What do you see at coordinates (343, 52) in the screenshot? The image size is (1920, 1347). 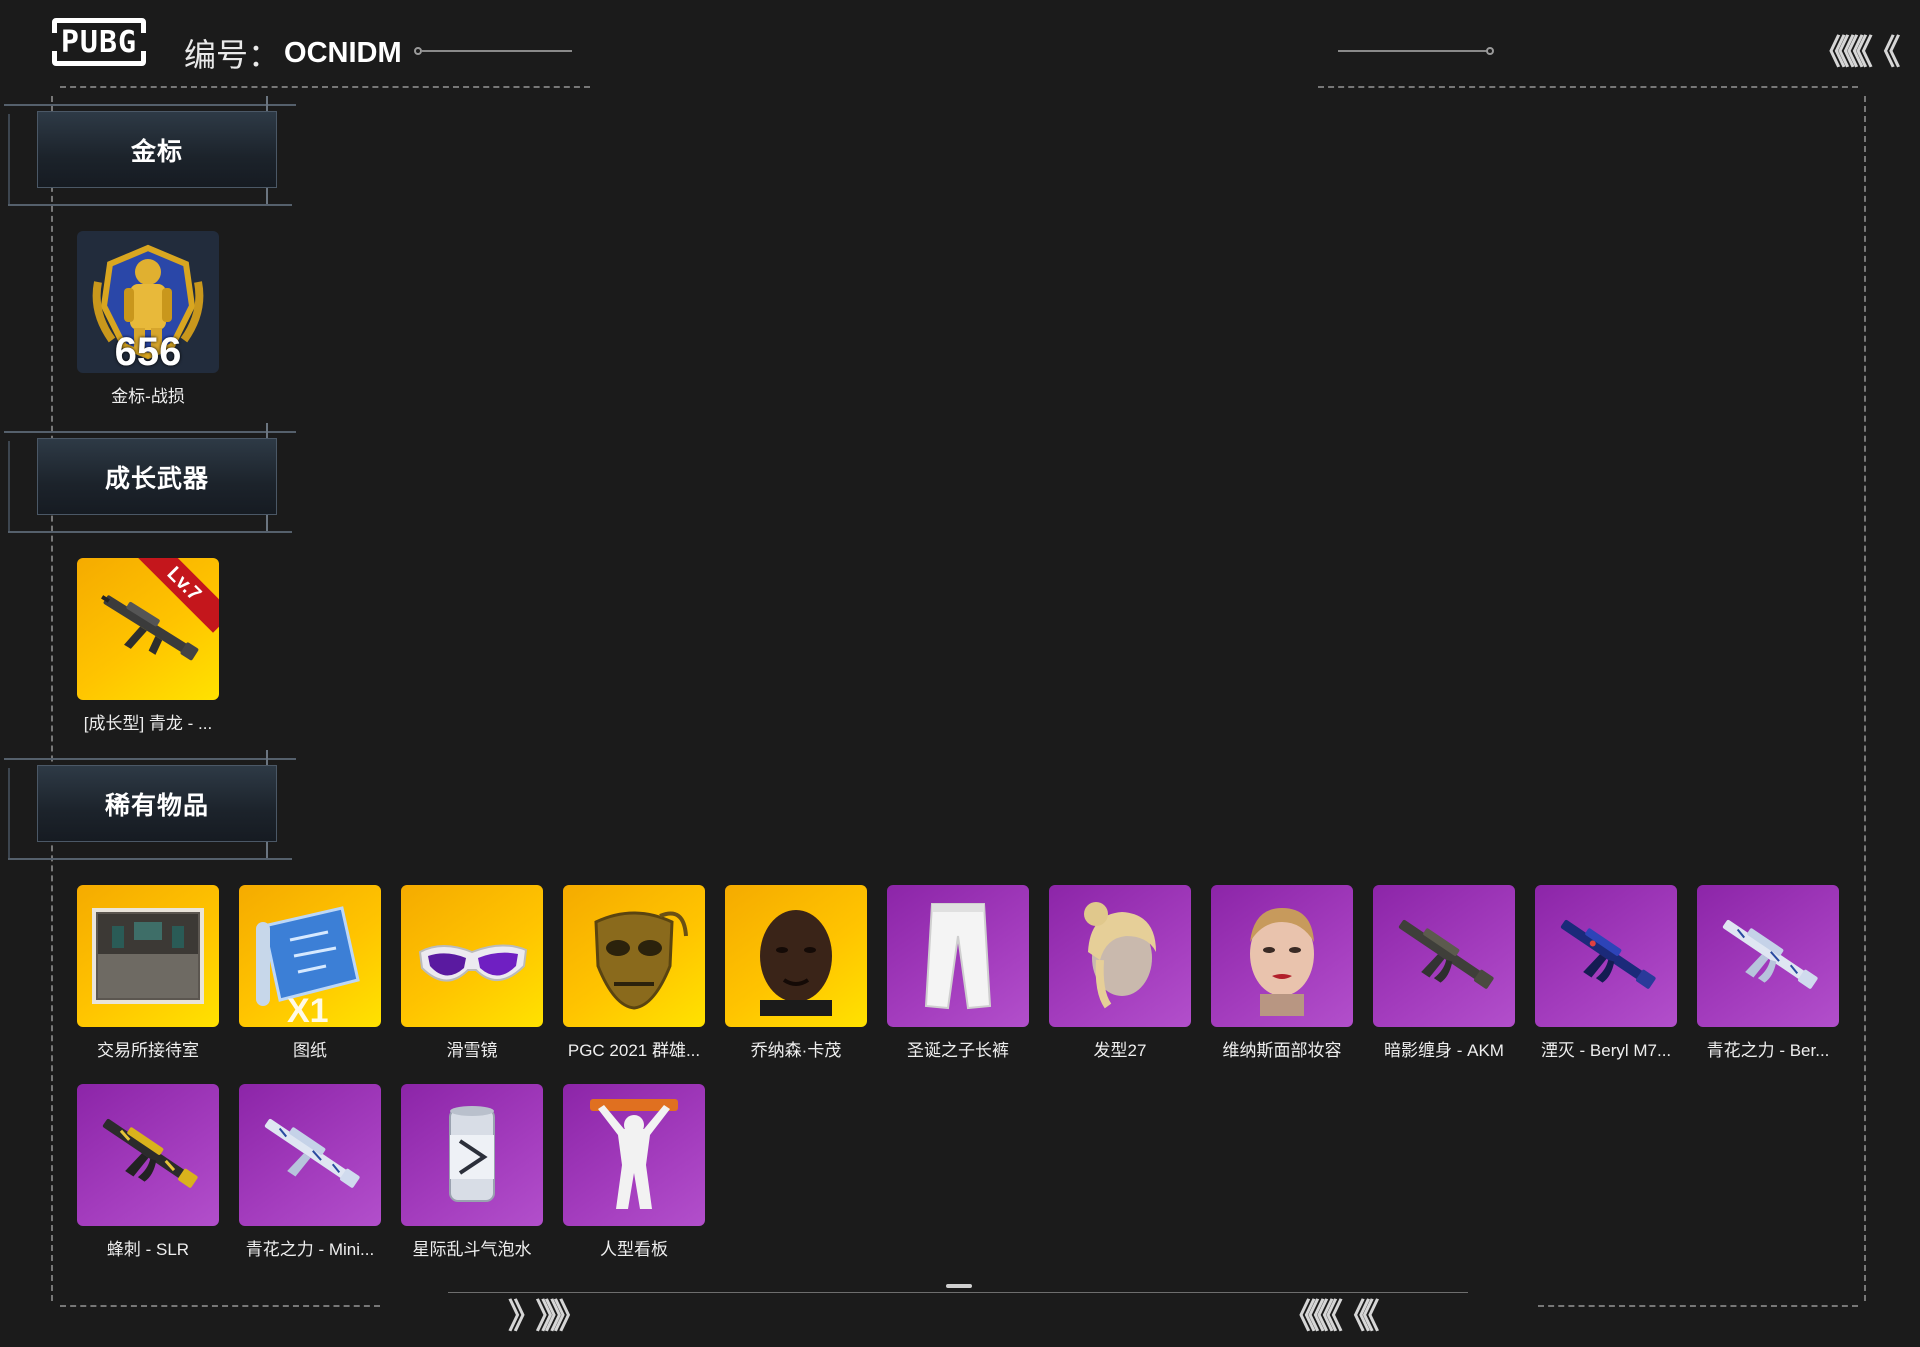 I see `id-value: OCNIDM` at bounding box center [343, 52].